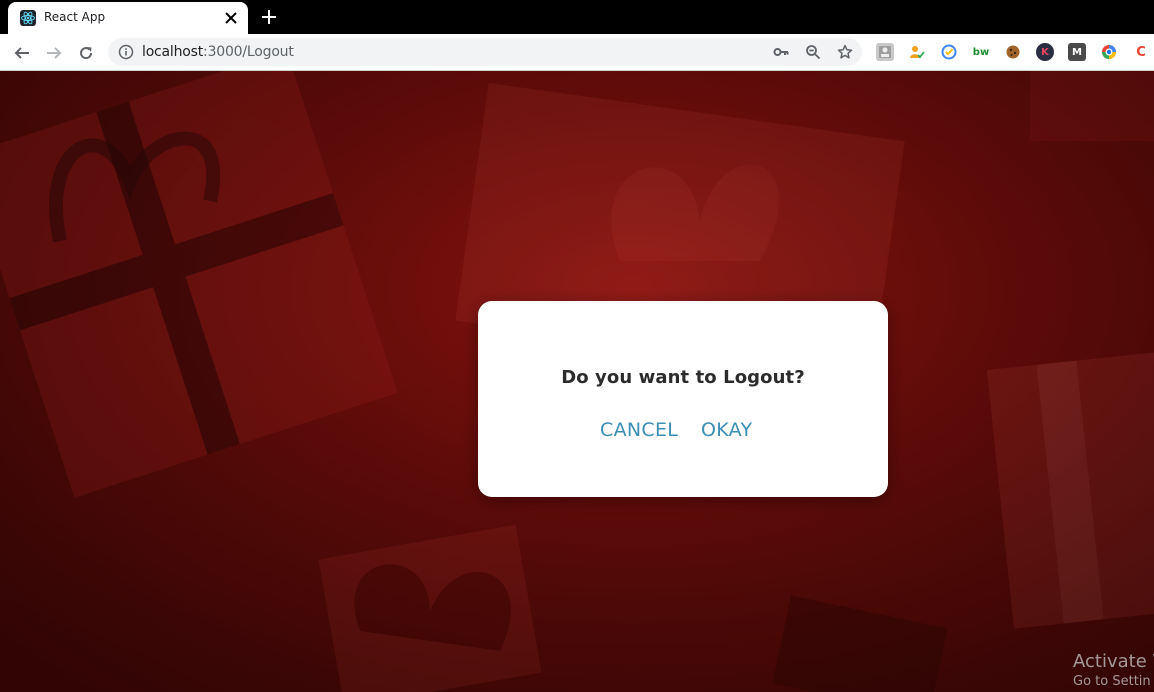 The height and width of the screenshot is (692, 1154). I want to click on extension-3-icon, so click(949, 52).